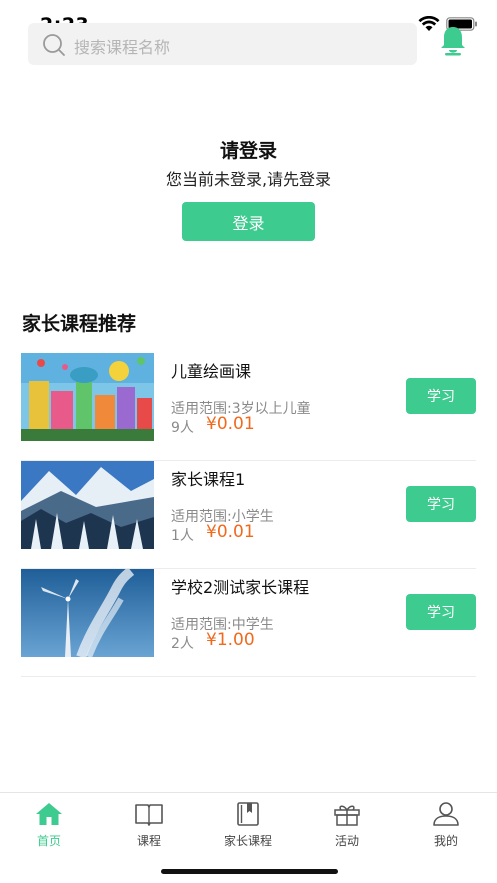 This screenshot has width=497, height=883. What do you see at coordinates (211, 371) in the screenshot?
I see `course-name: 儿童绘画课` at bounding box center [211, 371].